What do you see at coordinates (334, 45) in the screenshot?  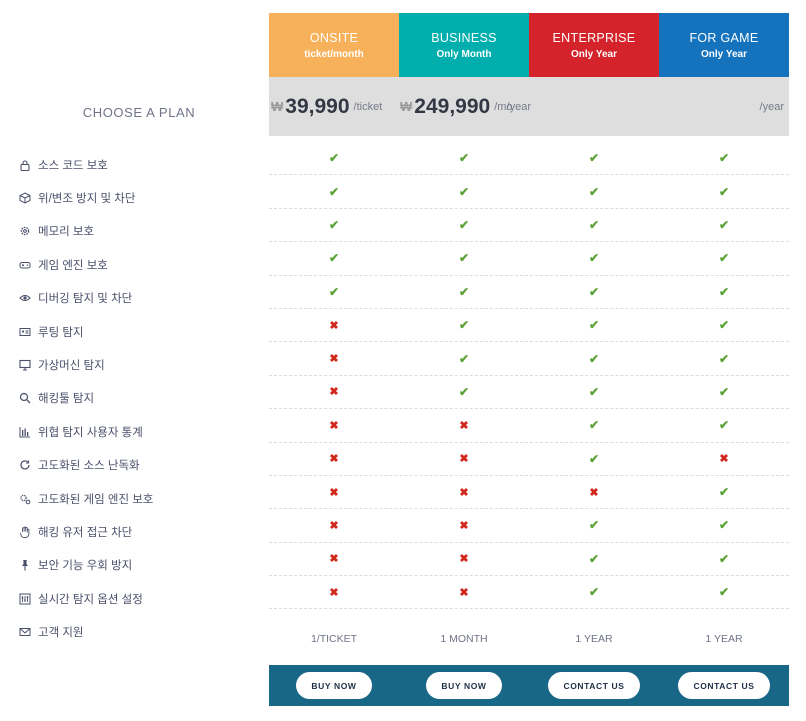 I see `plan-header-onsite: ONSITE ticket/month` at bounding box center [334, 45].